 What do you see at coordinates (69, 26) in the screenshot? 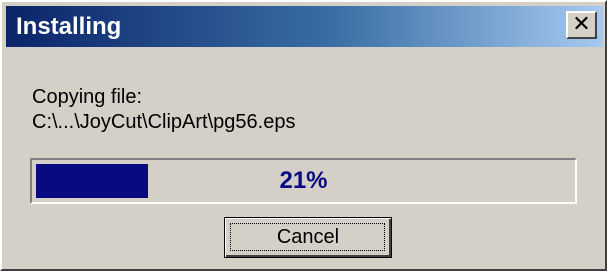
I see `window-title: Installing` at bounding box center [69, 26].